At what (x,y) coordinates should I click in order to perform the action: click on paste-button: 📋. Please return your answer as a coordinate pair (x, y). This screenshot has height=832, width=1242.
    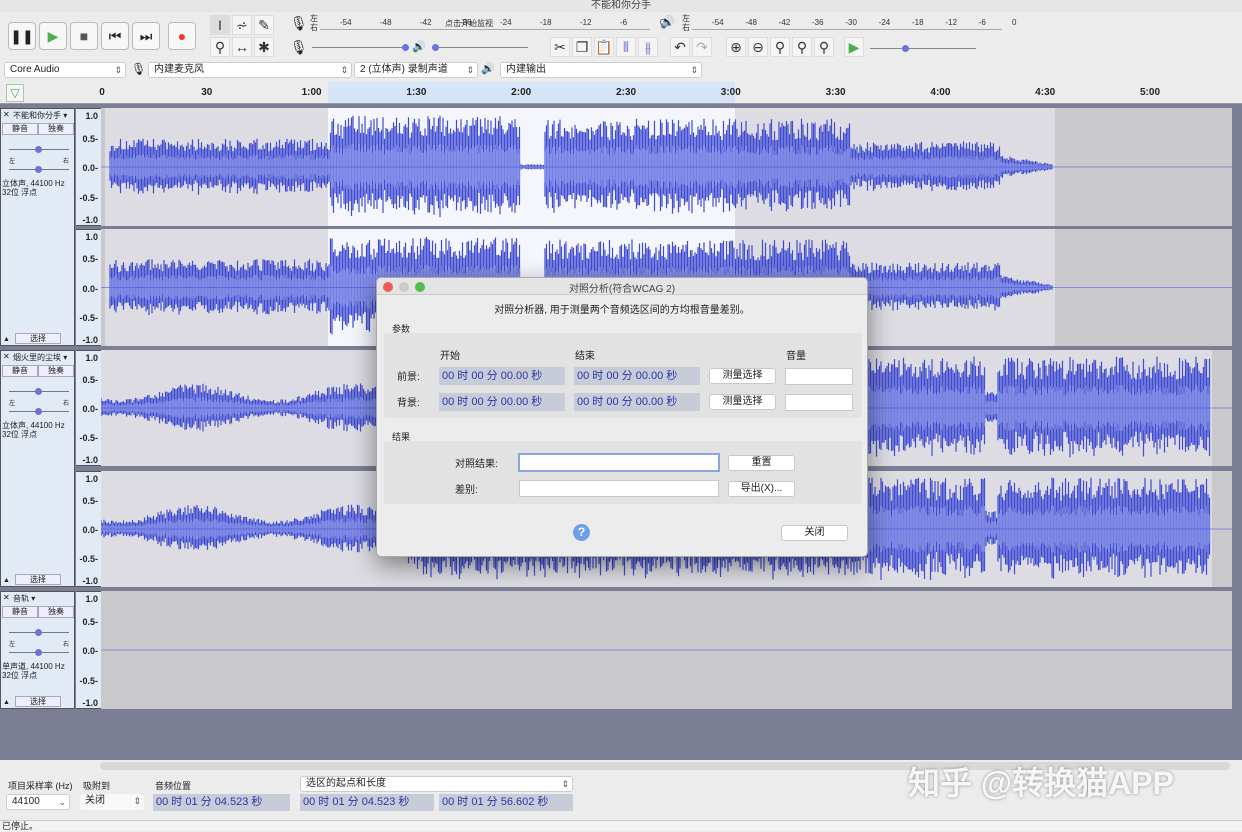
    Looking at the image, I should click on (604, 47).